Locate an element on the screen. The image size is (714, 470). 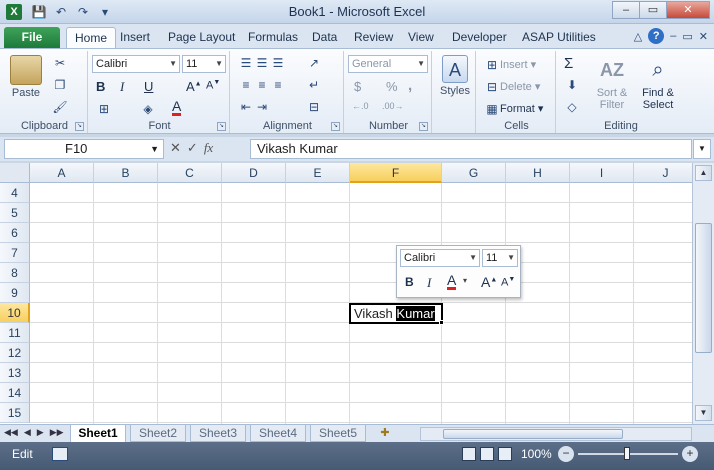
cut-icon: ✂ is located at coordinates (60, 63).